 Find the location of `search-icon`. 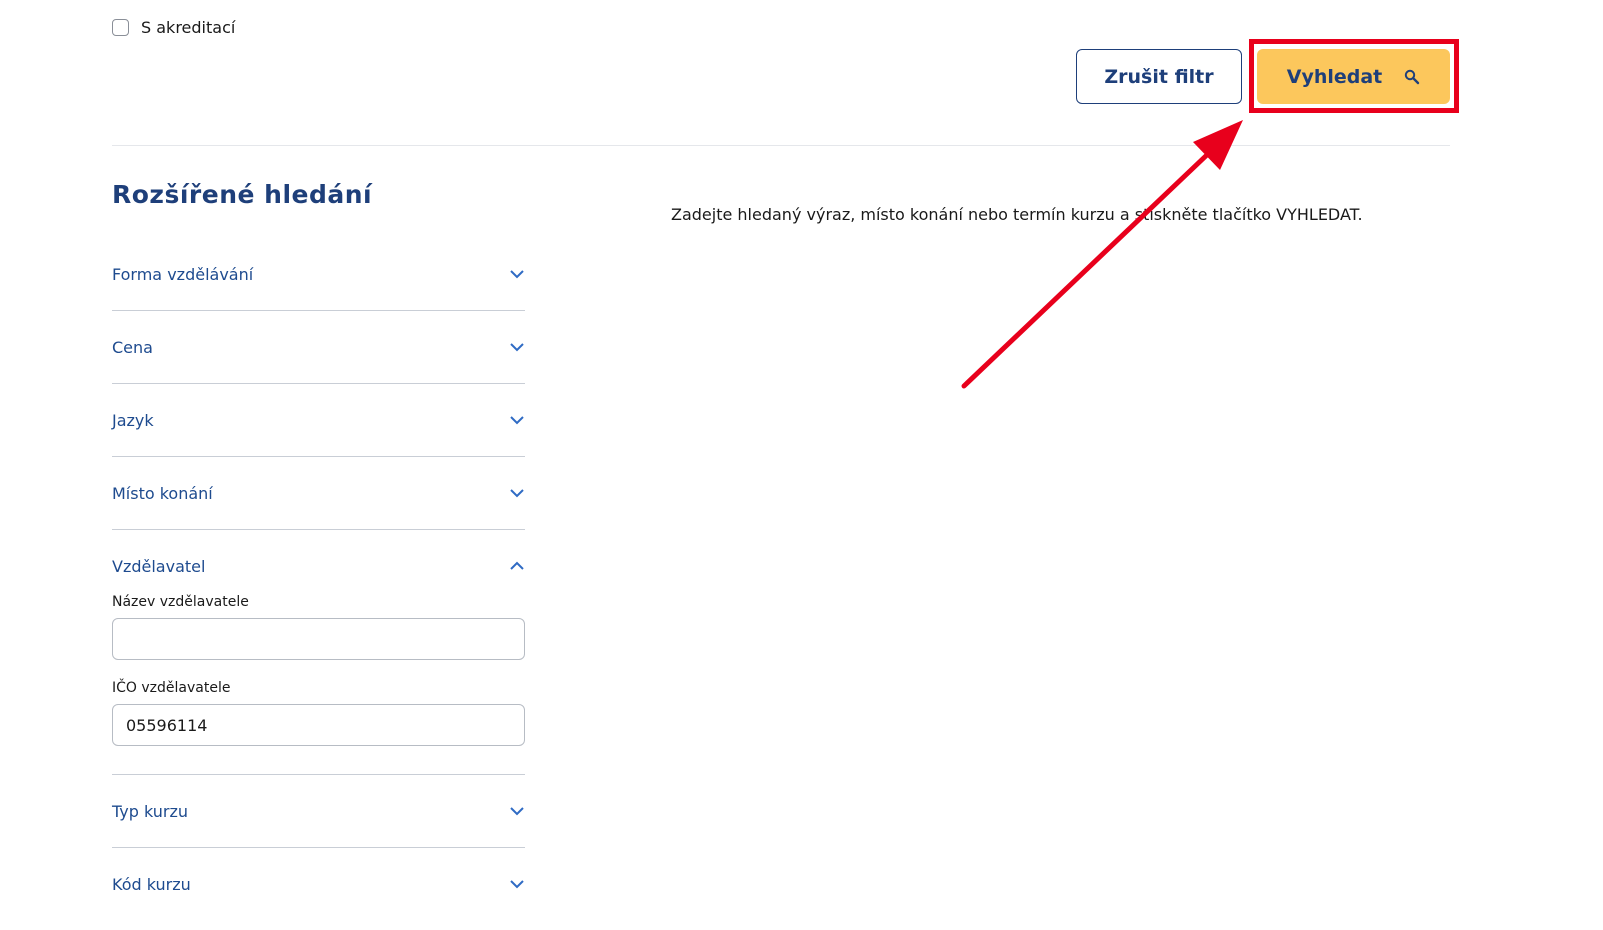

search-icon is located at coordinates (1412, 76).